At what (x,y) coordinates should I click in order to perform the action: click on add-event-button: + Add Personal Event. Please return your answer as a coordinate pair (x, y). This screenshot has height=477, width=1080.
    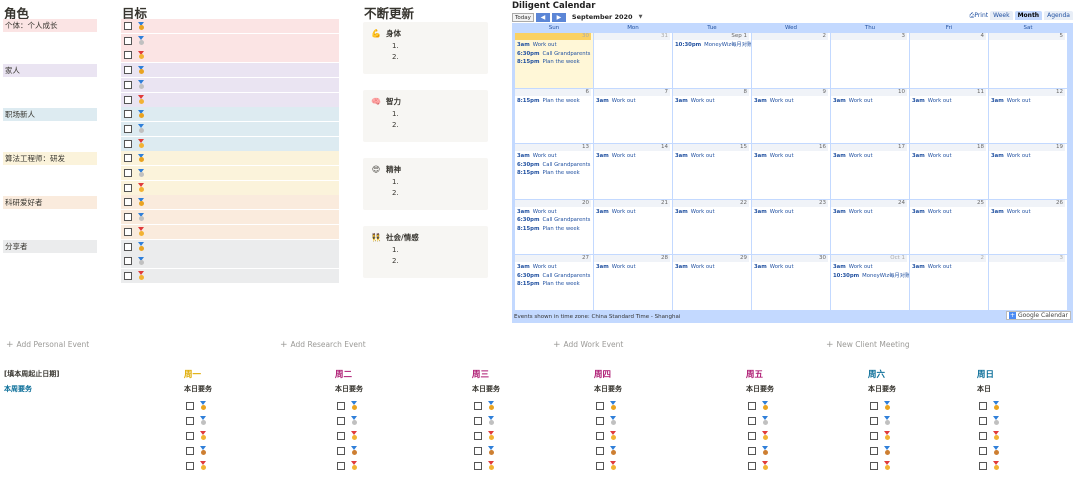
    Looking at the image, I should click on (47, 345).